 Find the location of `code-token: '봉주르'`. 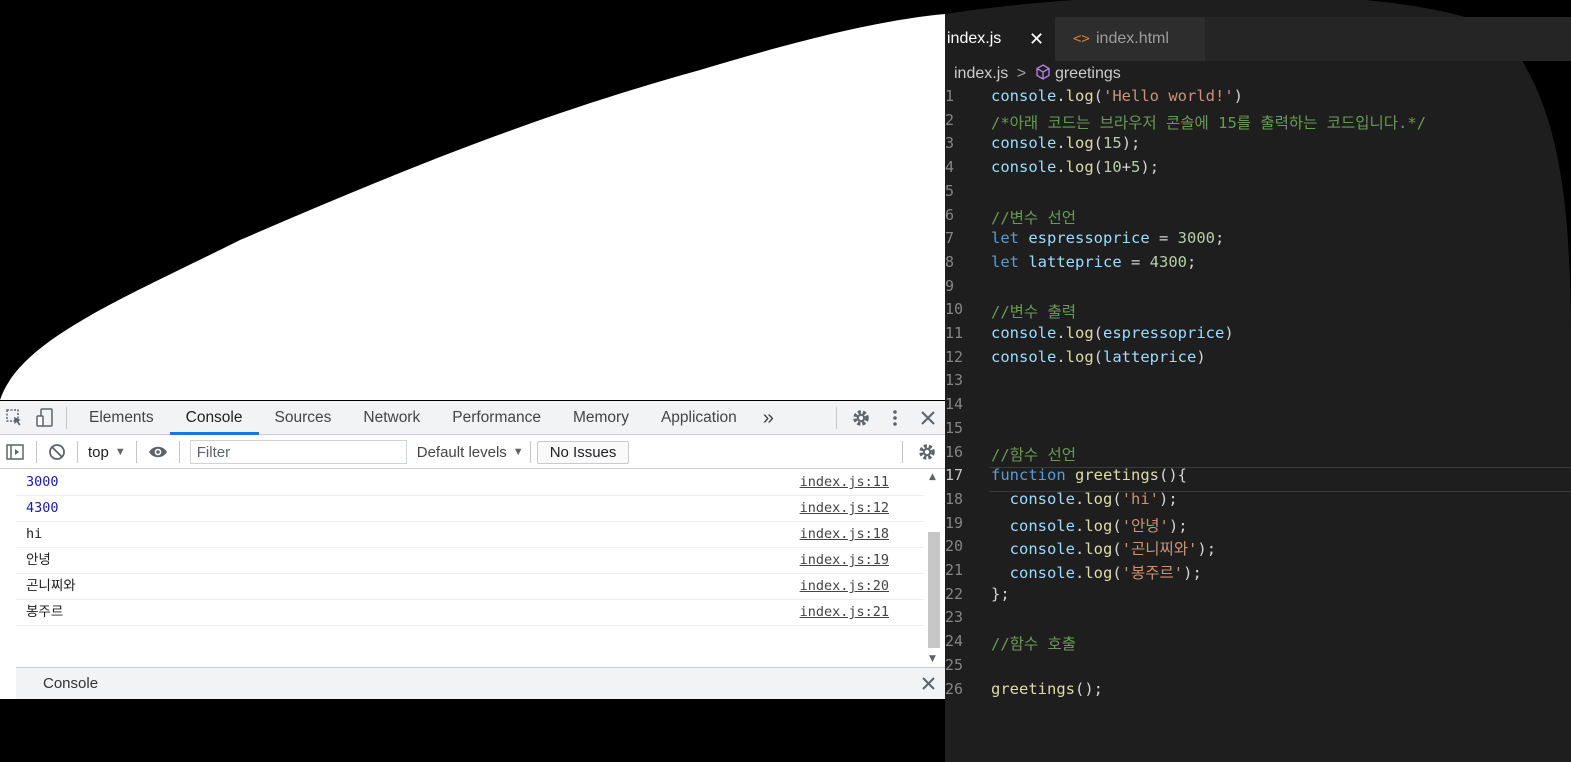

code-token: '봉주르' is located at coordinates (1152, 573).